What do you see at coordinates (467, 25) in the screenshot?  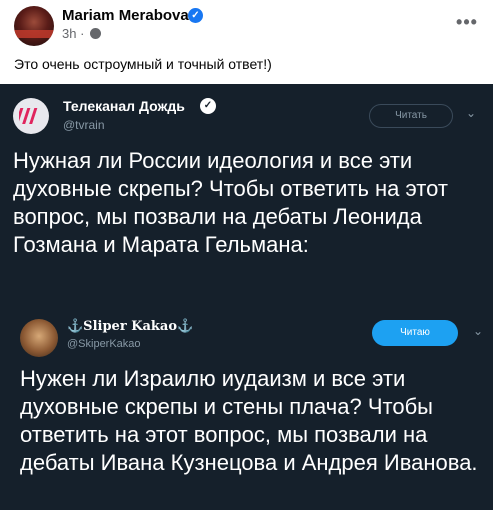 I see `more-options-button: •••` at bounding box center [467, 25].